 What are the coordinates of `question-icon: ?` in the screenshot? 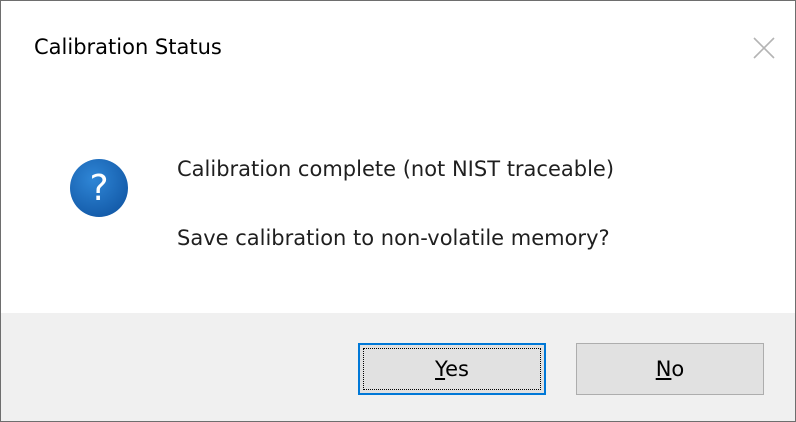 It's located at (99, 188).